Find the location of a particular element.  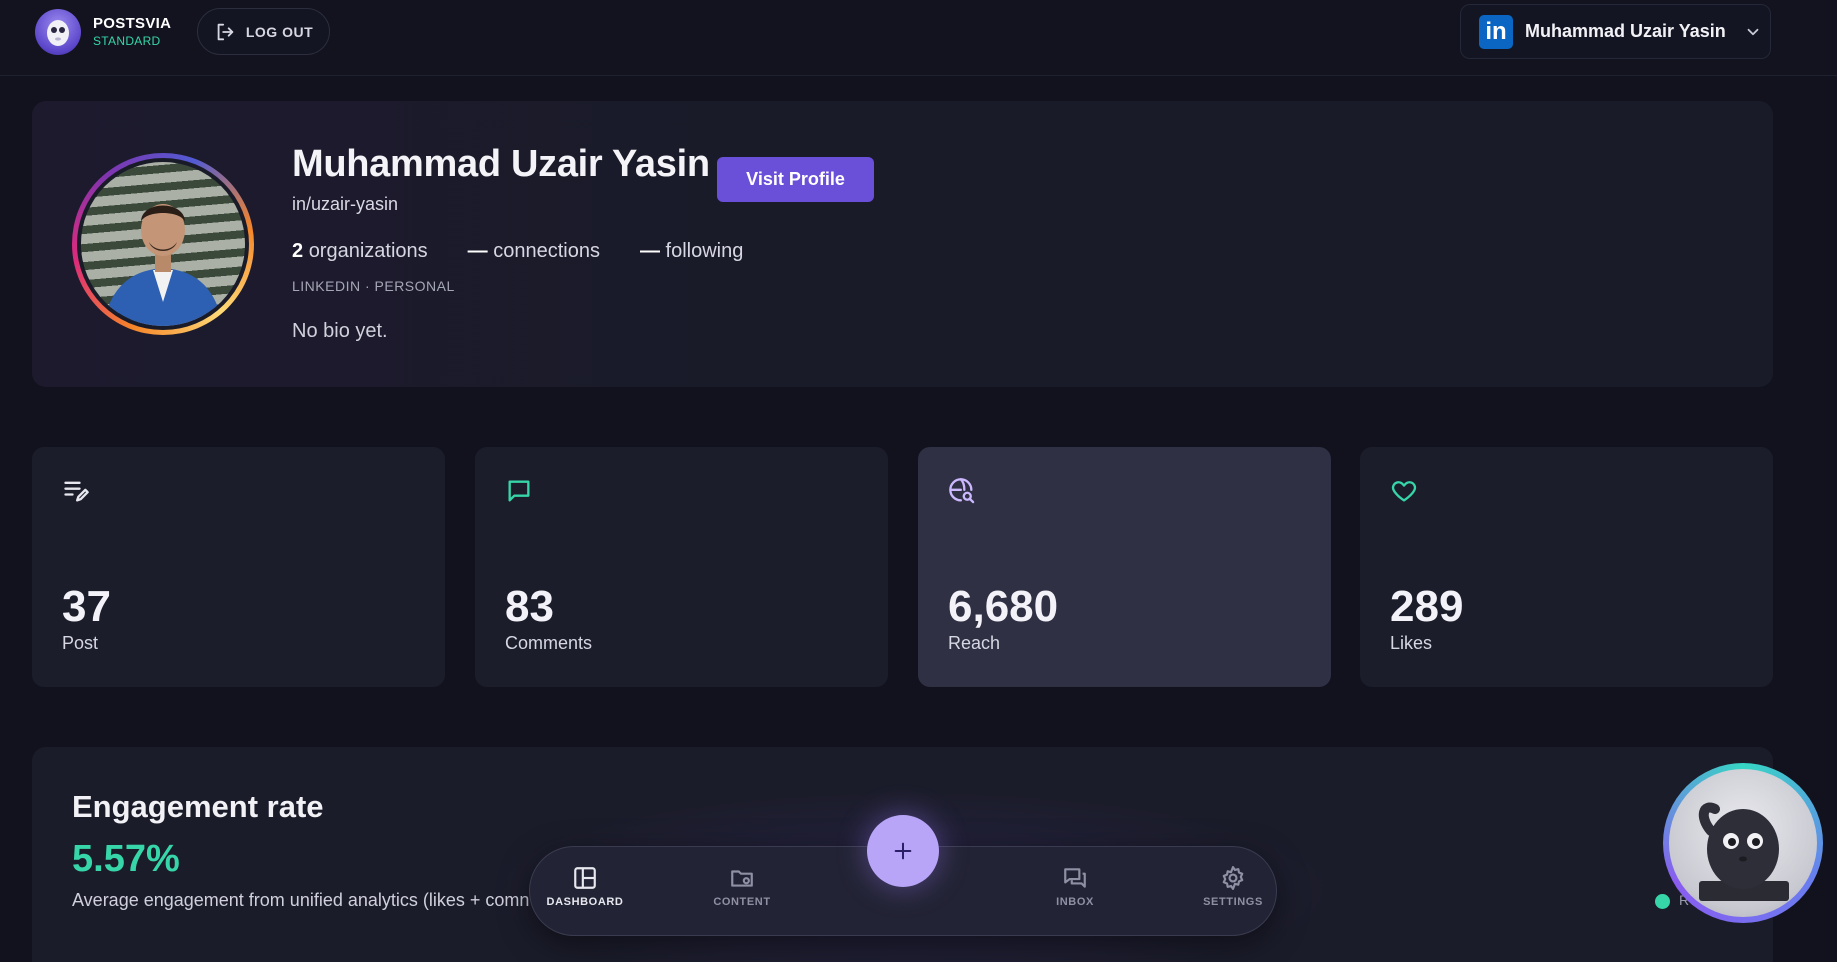

reach-search-icon is located at coordinates (962, 491).